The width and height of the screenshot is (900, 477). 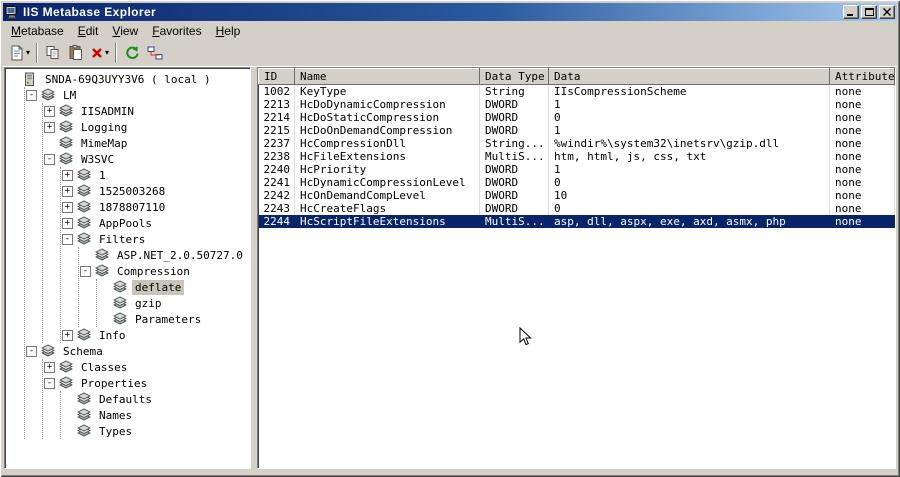 I want to click on delete-button: ▾, so click(x=99, y=52).